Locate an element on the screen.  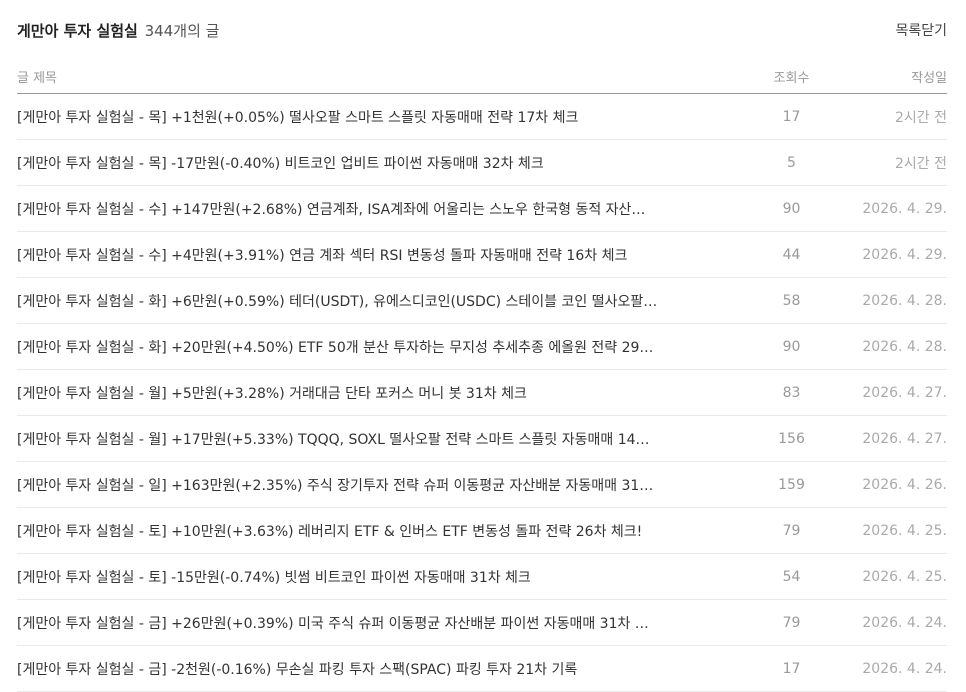
post-views: 54 is located at coordinates (791, 576).